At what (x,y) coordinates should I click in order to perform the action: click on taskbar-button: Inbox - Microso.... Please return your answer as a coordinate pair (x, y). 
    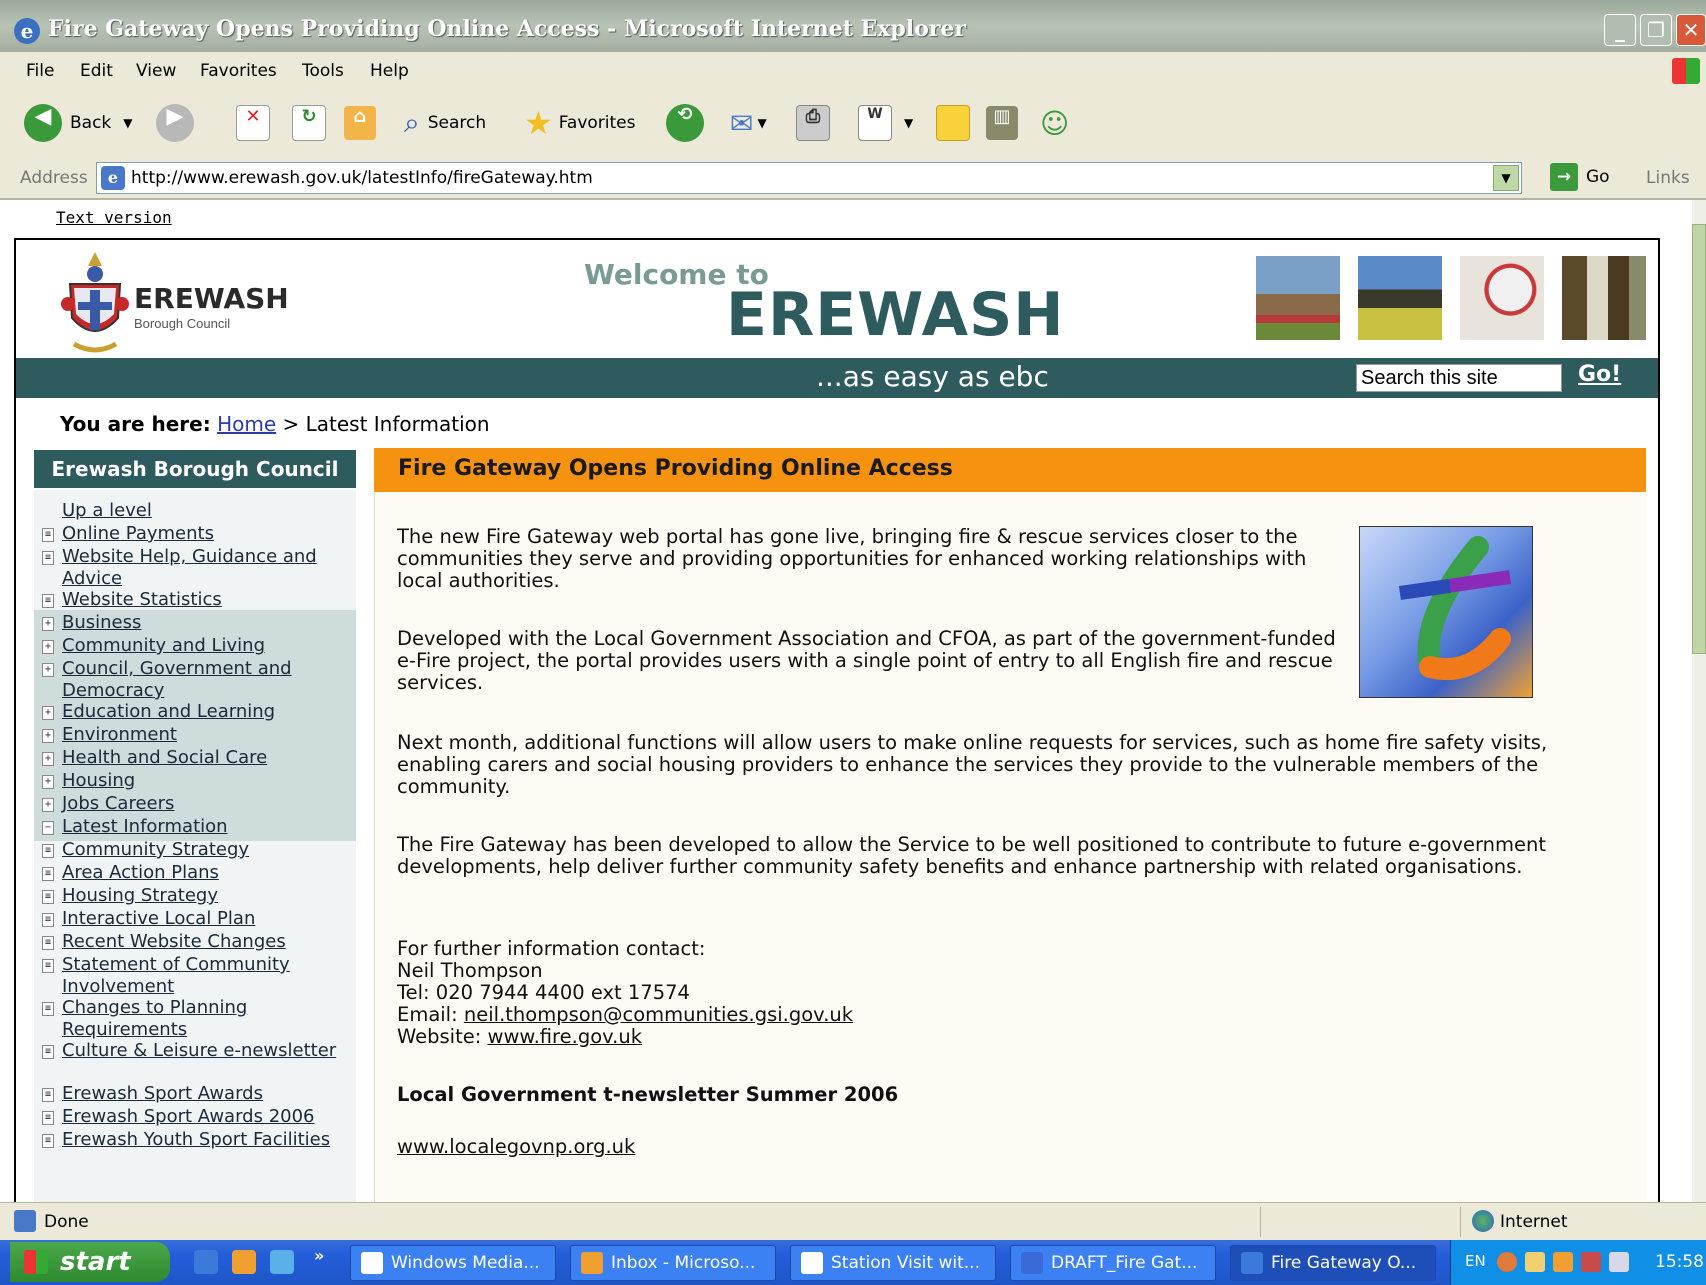
    Looking at the image, I should click on (673, 1263).